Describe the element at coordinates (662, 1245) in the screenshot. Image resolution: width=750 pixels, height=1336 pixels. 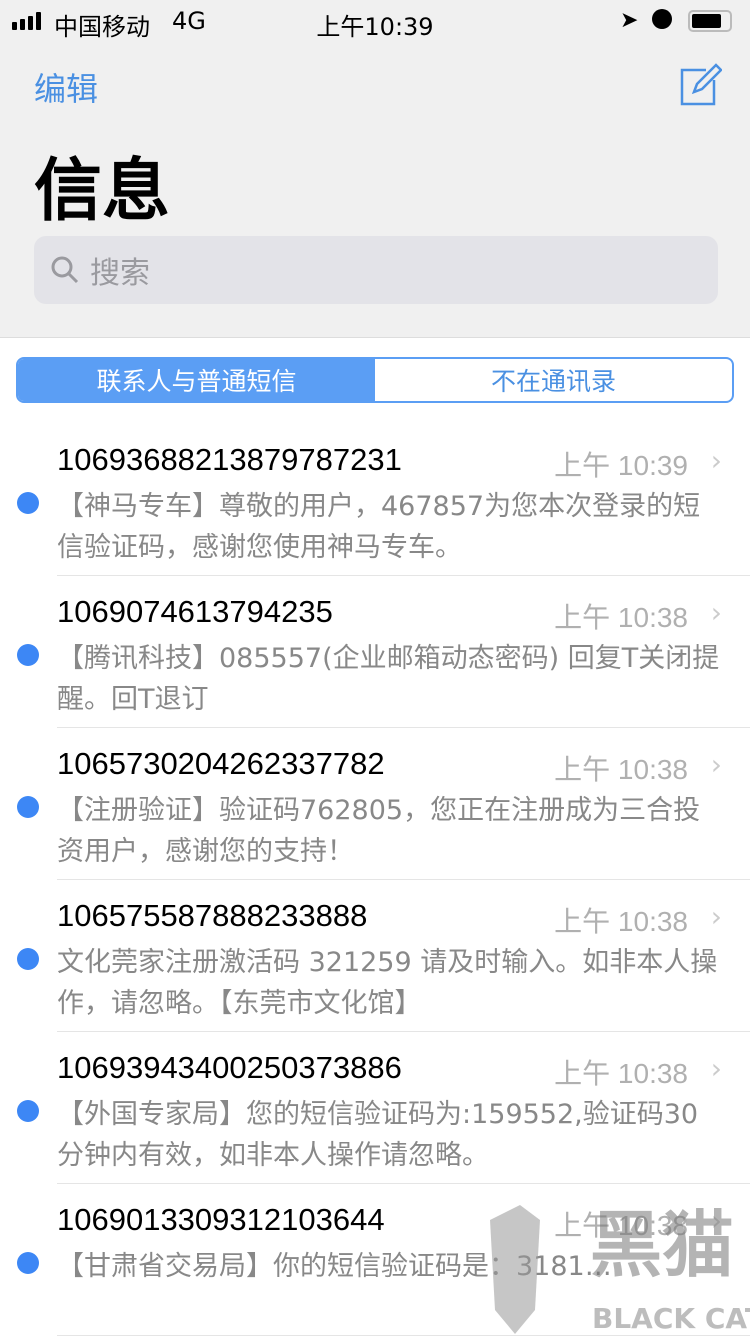
I see `svg-text: 黑猫` at that location.